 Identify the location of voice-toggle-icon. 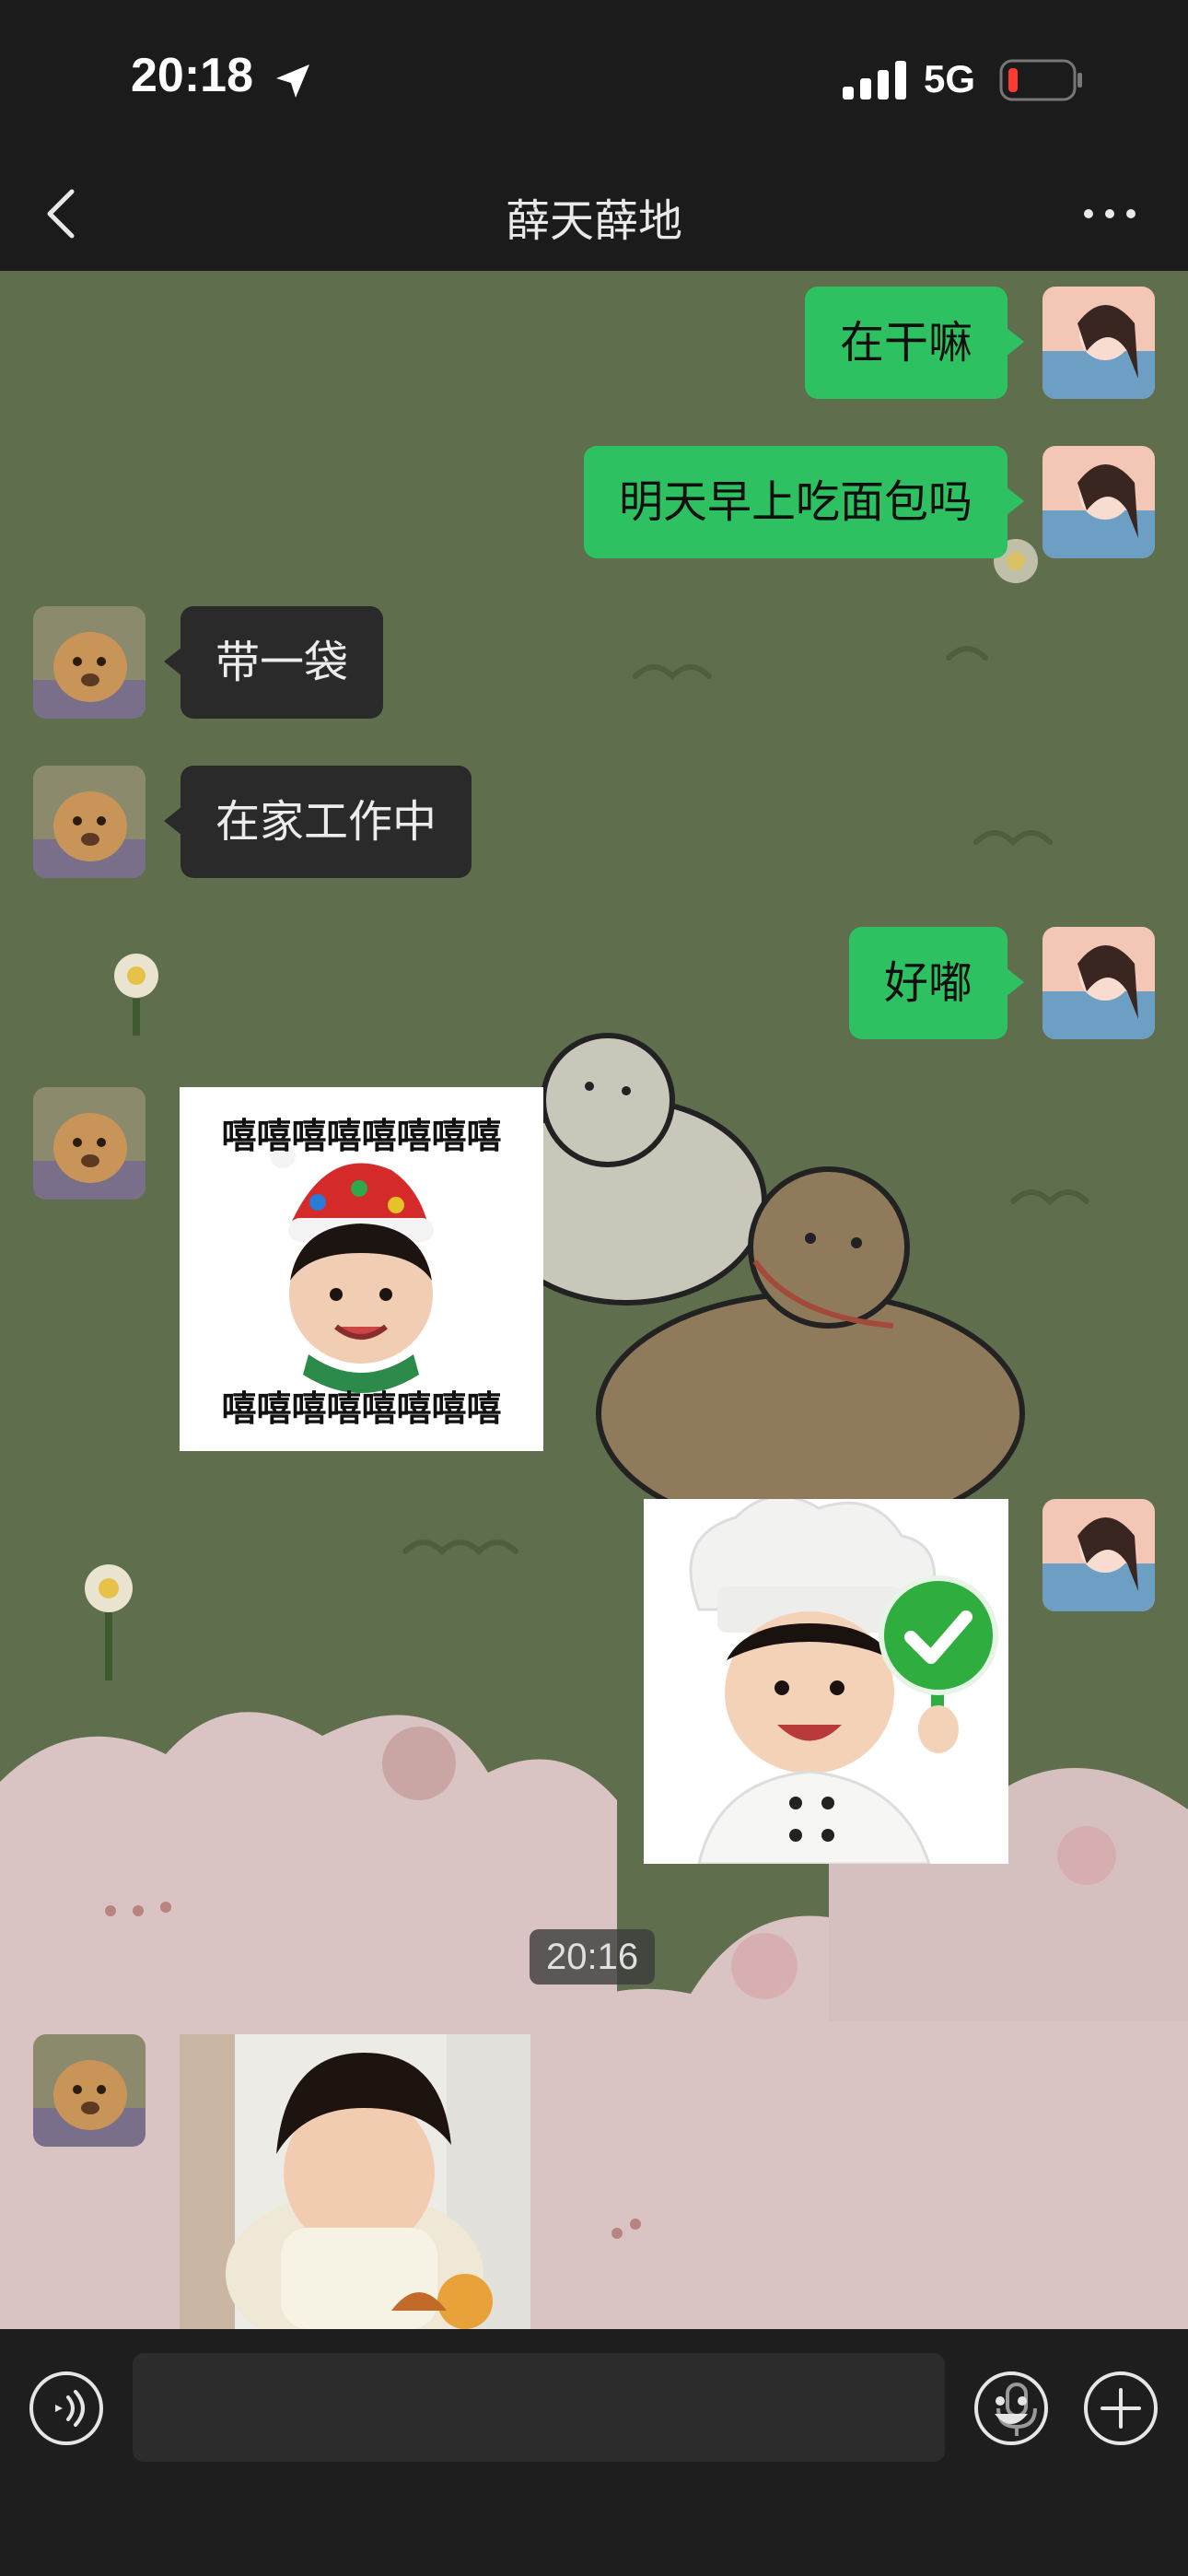
(66, 2408).